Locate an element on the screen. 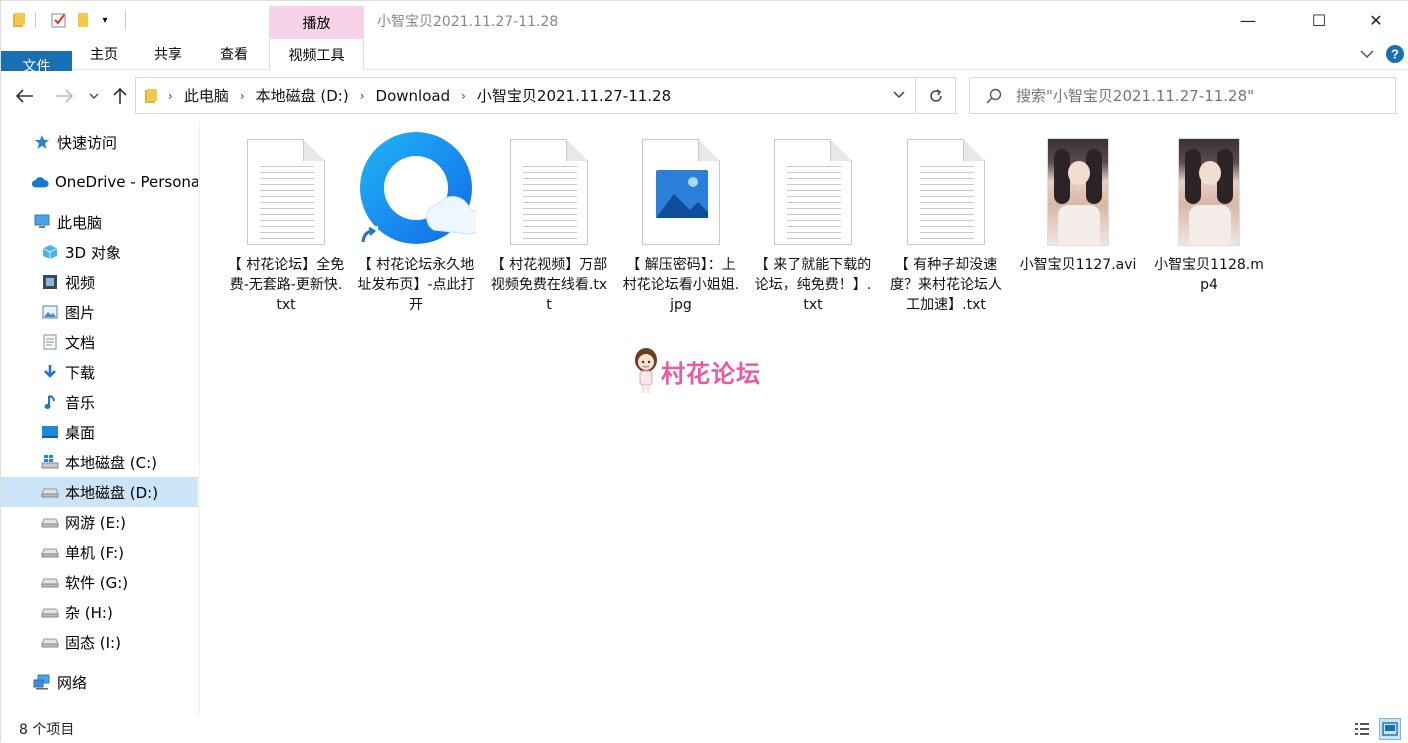 This screenshot has height=743, width=1408. cartoon-girl-icon is located at coordinates (646, 370).